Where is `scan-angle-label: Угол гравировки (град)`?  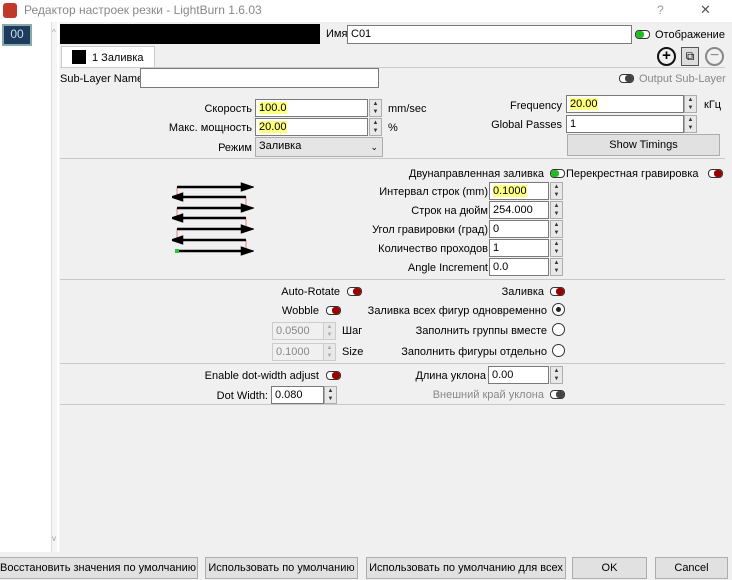 scan-angle-label: Угол гравировки (град) is located at coordinates (430, 230).